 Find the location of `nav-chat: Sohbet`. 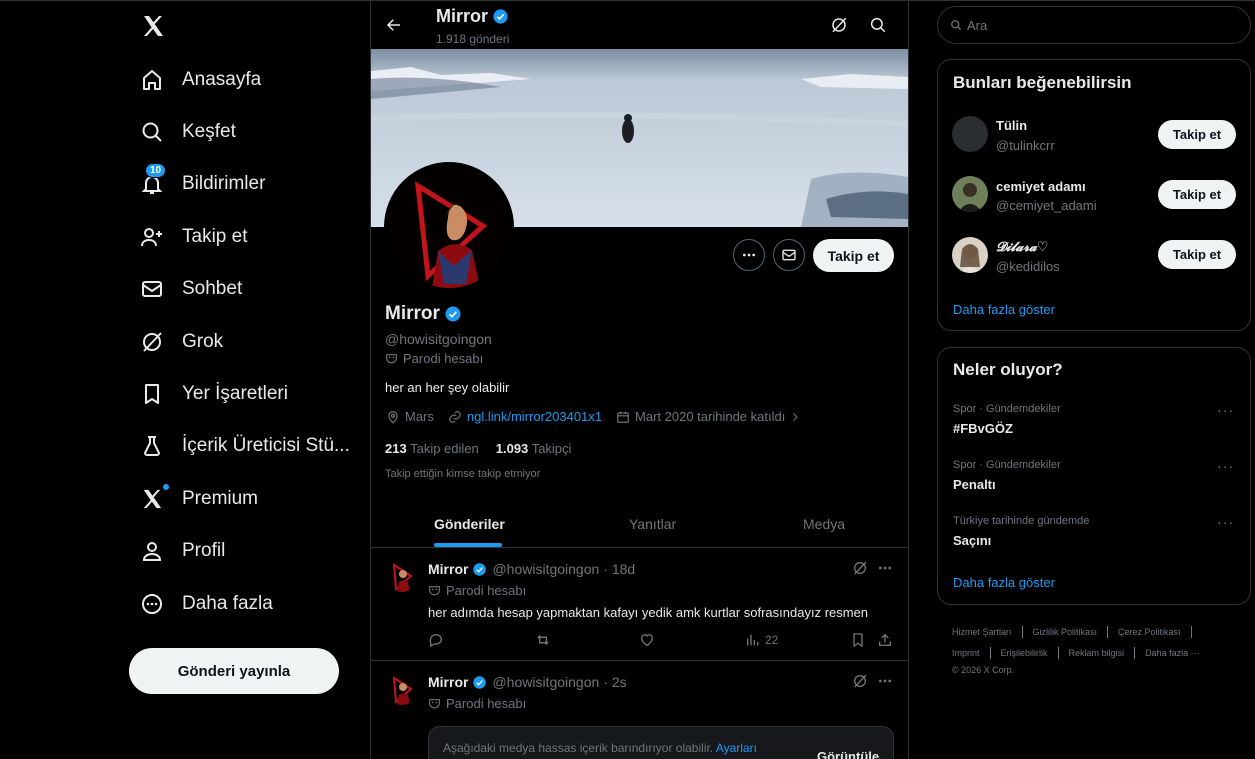

nav-chat: Sohbet is located at coordinates (190, 289).